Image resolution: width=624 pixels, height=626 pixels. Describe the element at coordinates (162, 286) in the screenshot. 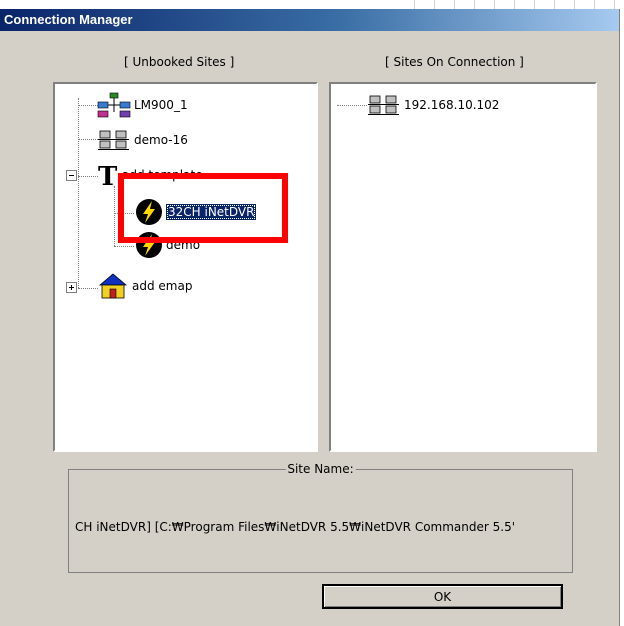

I see `tree-item-label: add emap` at that location.